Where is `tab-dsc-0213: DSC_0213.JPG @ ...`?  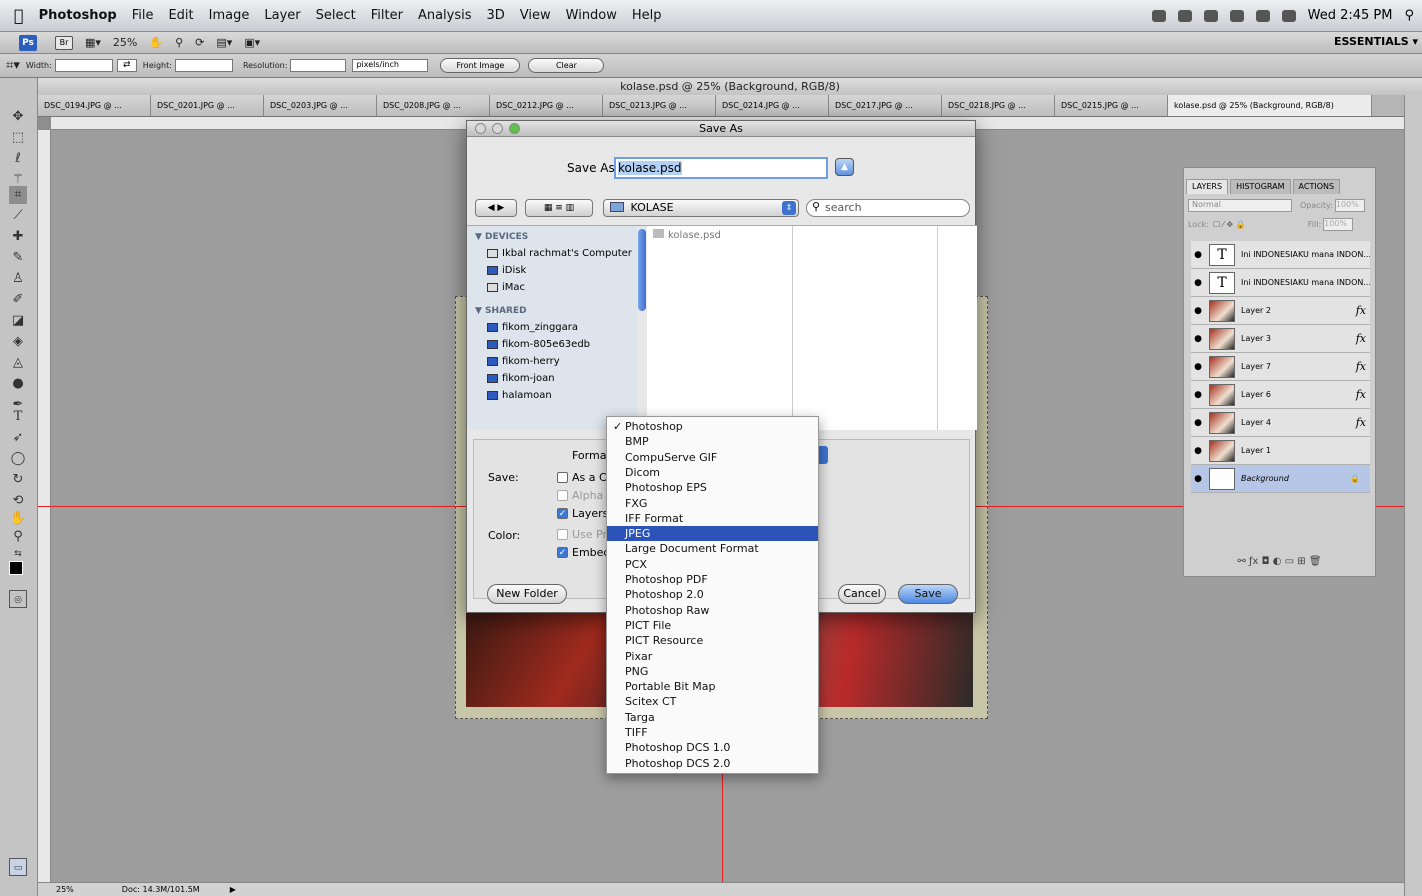 tab-dsc-0213: DSC_0213.JPG @ ... is located at coordinates (659, 105).